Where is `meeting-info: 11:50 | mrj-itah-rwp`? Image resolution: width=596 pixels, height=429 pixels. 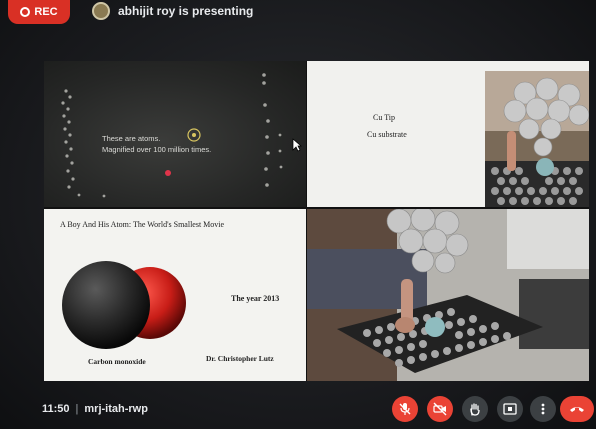
meeting-info: 11:50 | mrj-itah-rwp is located at coordinates (95, 409).